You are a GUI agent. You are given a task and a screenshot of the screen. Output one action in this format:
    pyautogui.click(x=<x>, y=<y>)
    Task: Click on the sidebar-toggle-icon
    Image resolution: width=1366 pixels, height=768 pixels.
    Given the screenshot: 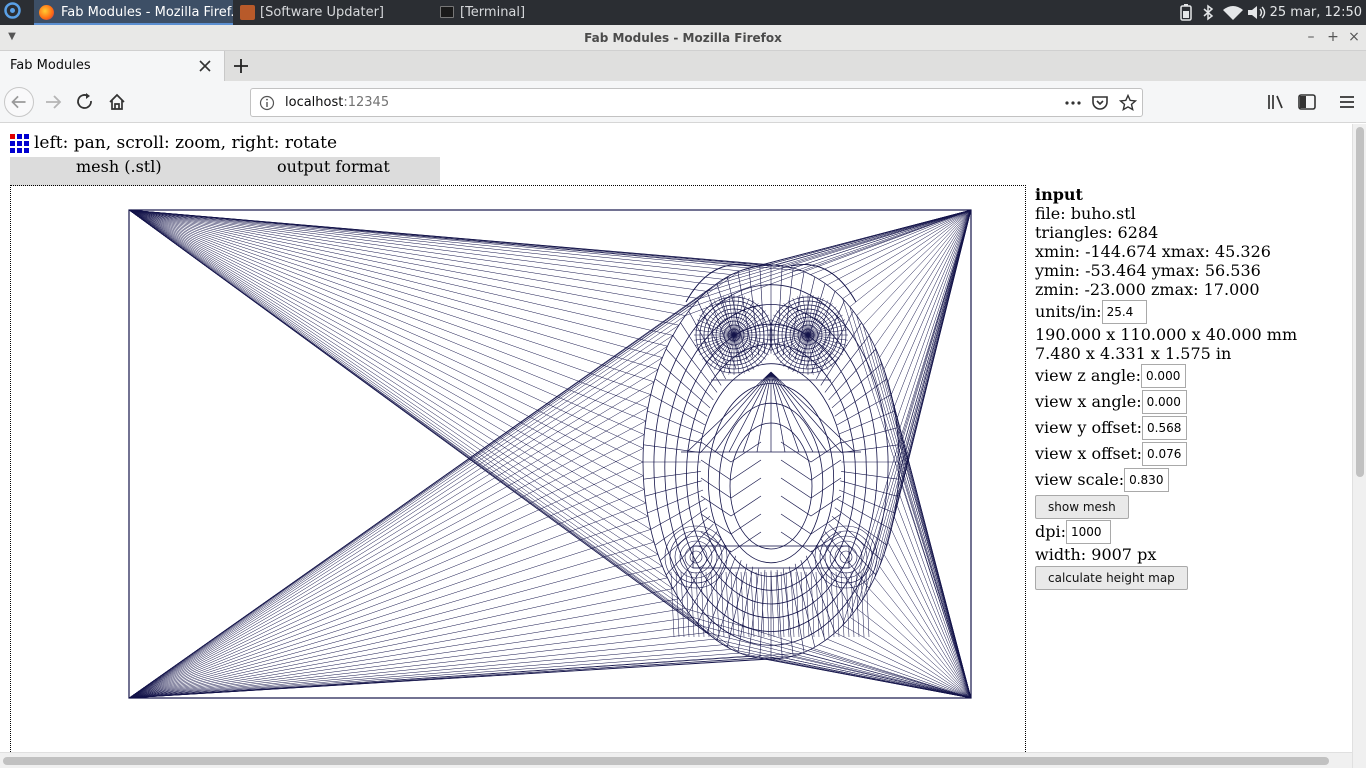 What is the action you would take?
    pyautogui.click(x=1307, y=102)
    